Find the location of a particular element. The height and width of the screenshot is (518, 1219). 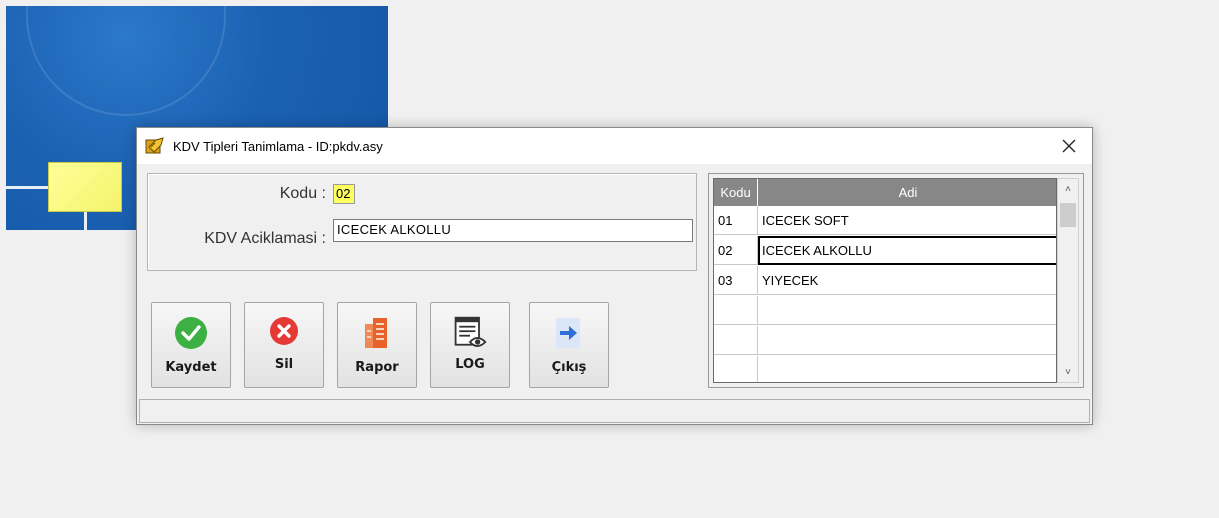

scroll-thumb is located at coordinates (1068, 215).